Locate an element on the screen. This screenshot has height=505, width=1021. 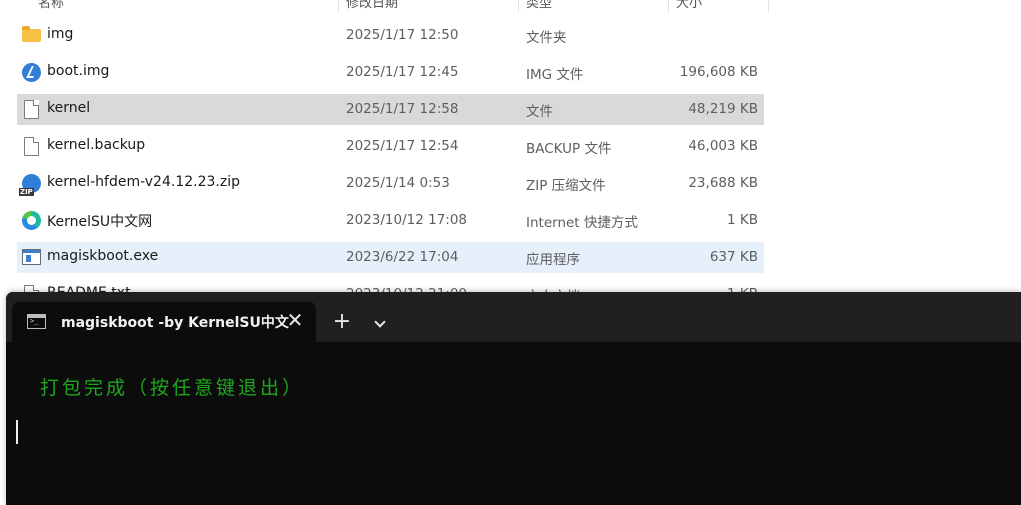
file-modified-date: 2025/1/17 12:45 is located at coordinates (402, 72).